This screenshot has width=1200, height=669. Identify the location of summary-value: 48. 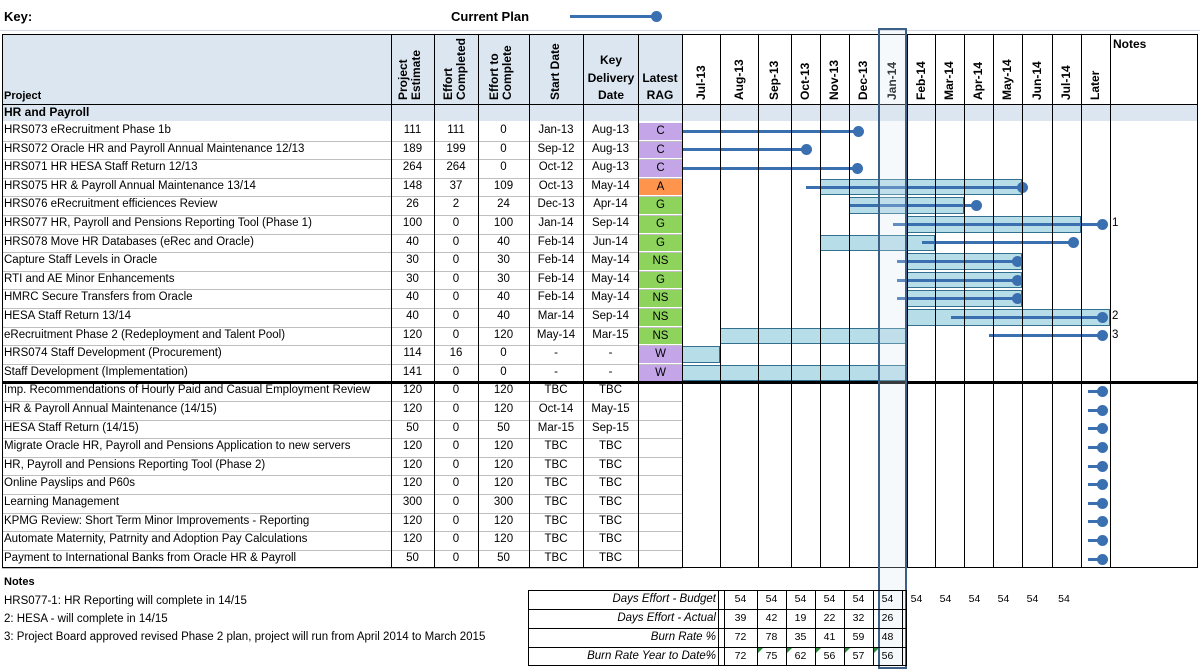
(887, 637).